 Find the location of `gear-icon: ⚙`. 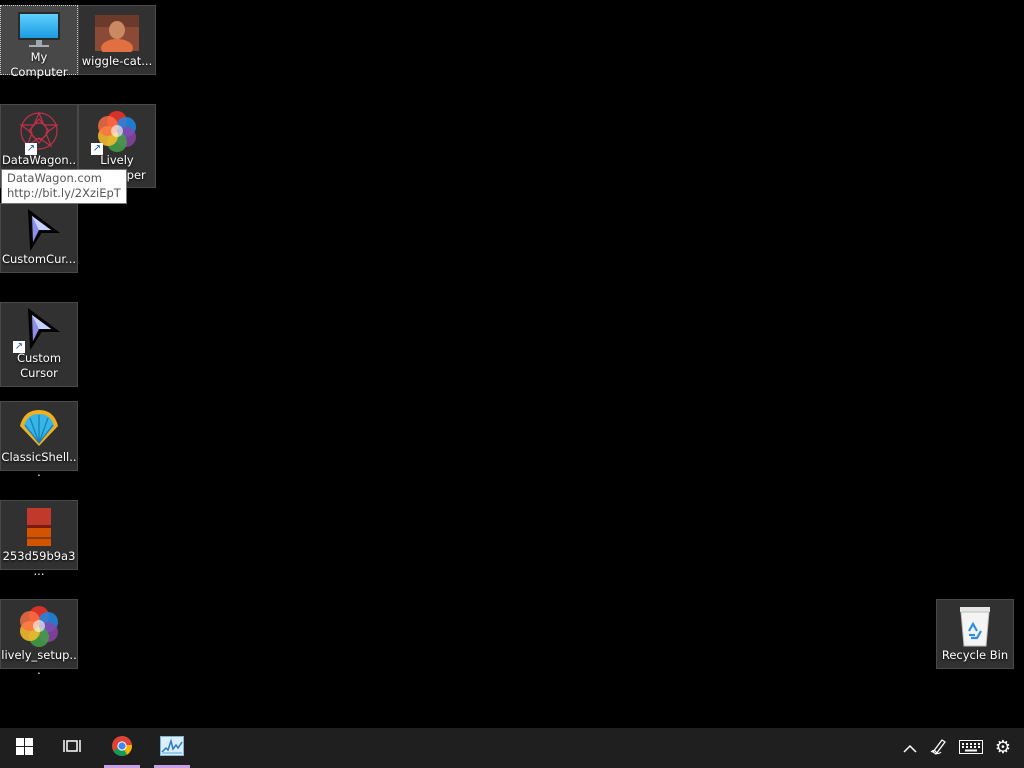

gear-icon: ⚙ is located at coordinates (1003, 747).